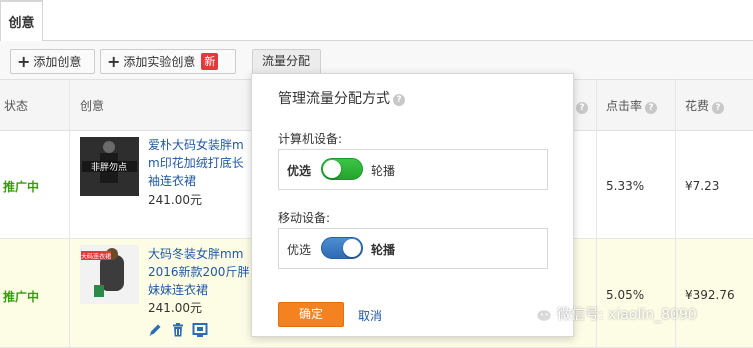  Describe the element at coordinates (21, 21) in the screenshot. I see `tab-creative: 创意` at that location.